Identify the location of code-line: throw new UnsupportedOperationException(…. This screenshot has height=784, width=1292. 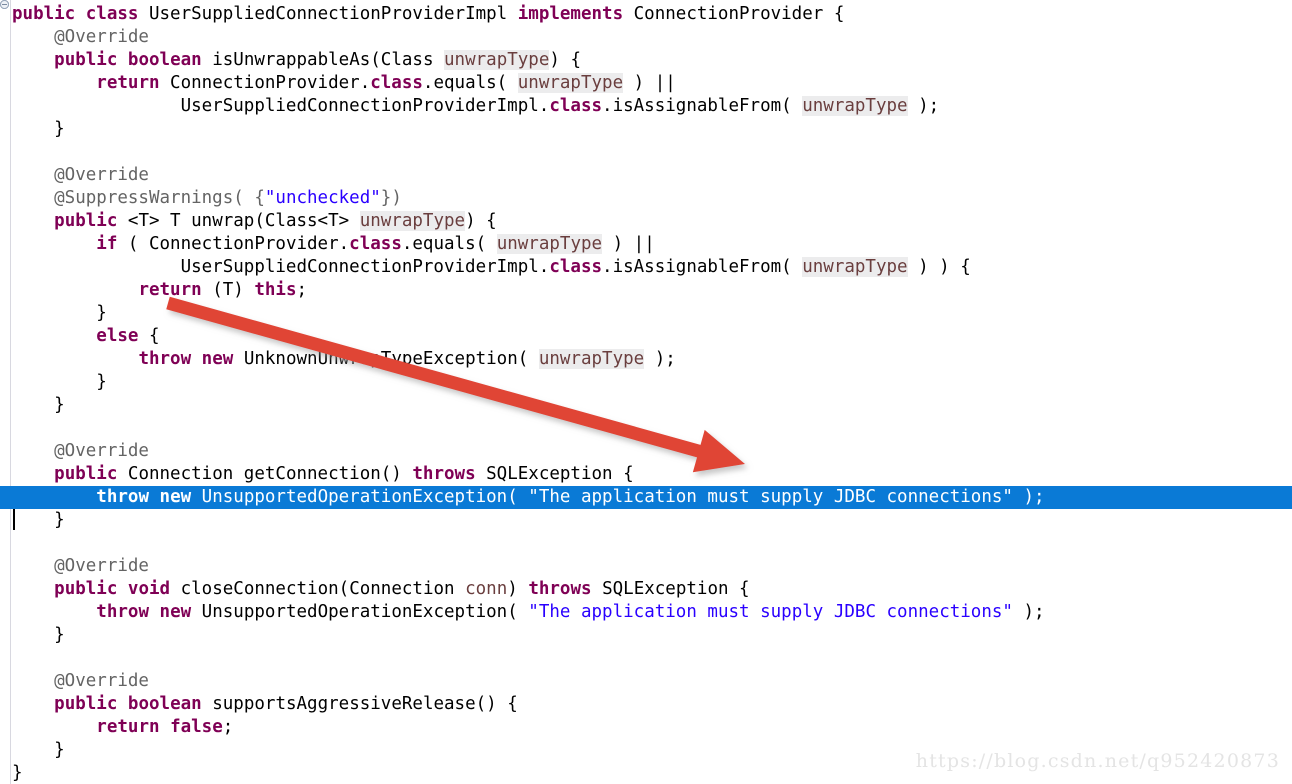
(646, 612).